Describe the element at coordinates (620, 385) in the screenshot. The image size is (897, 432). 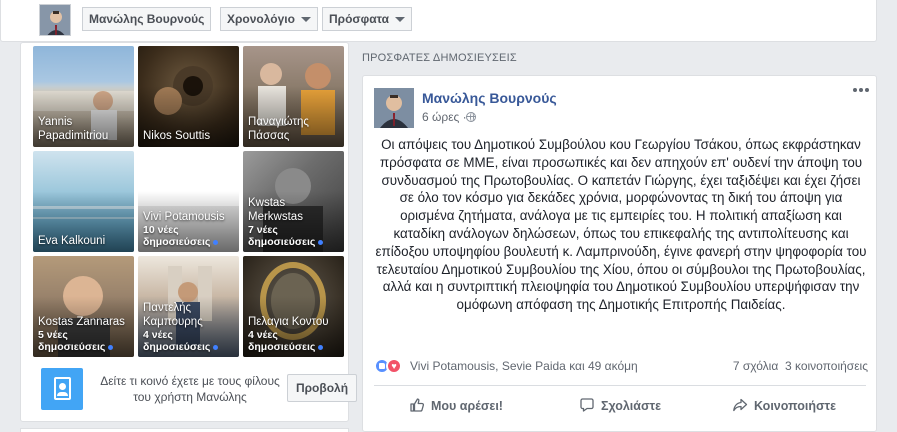
I see `divider` at that location.